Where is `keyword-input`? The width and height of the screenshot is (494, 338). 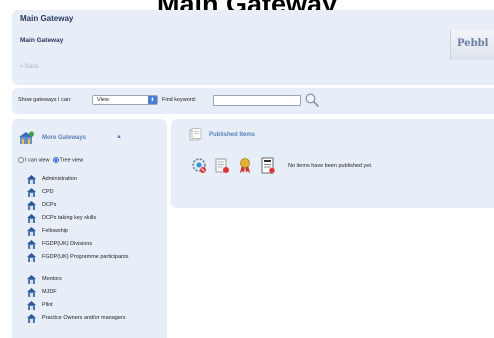 keyword-input is located at coordinates (257, 100).